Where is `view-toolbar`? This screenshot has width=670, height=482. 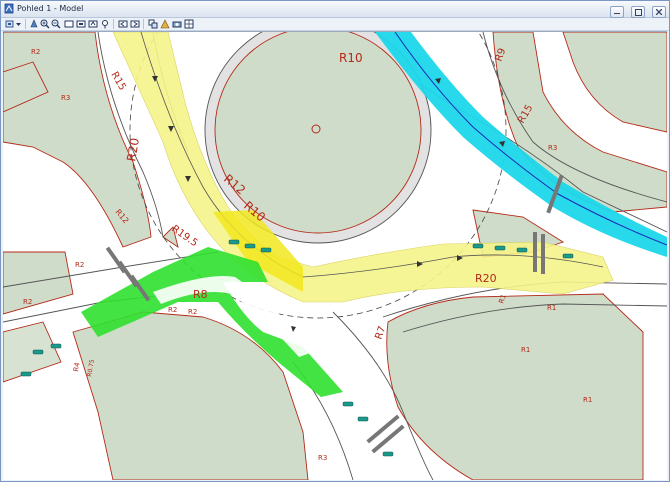 view-toolbar is located at coordinates (335, 24).